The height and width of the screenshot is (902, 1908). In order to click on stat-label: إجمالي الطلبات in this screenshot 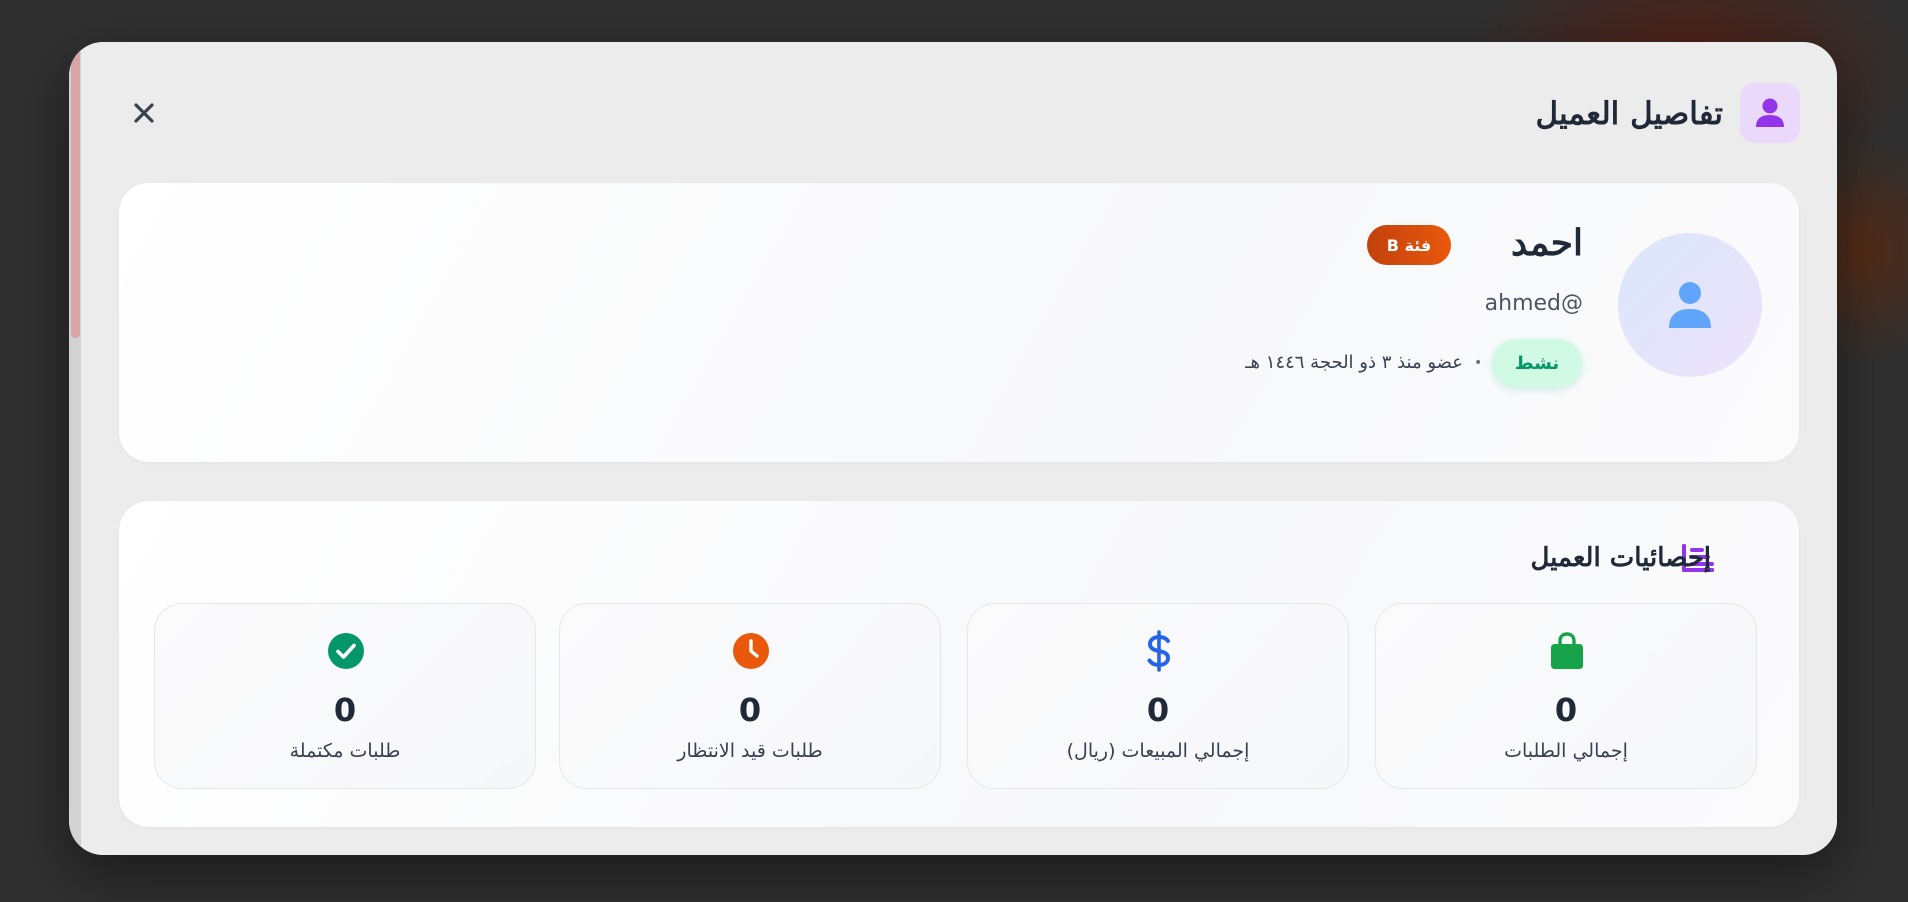, I will do `click(1566, 751)`.